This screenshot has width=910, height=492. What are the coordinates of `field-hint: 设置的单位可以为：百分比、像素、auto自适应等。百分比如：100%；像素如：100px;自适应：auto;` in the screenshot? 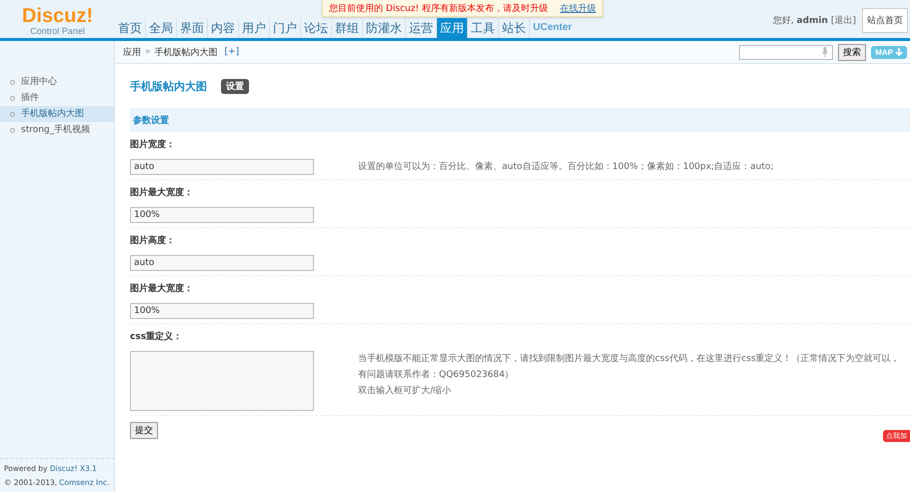 It's located at (566, 167).